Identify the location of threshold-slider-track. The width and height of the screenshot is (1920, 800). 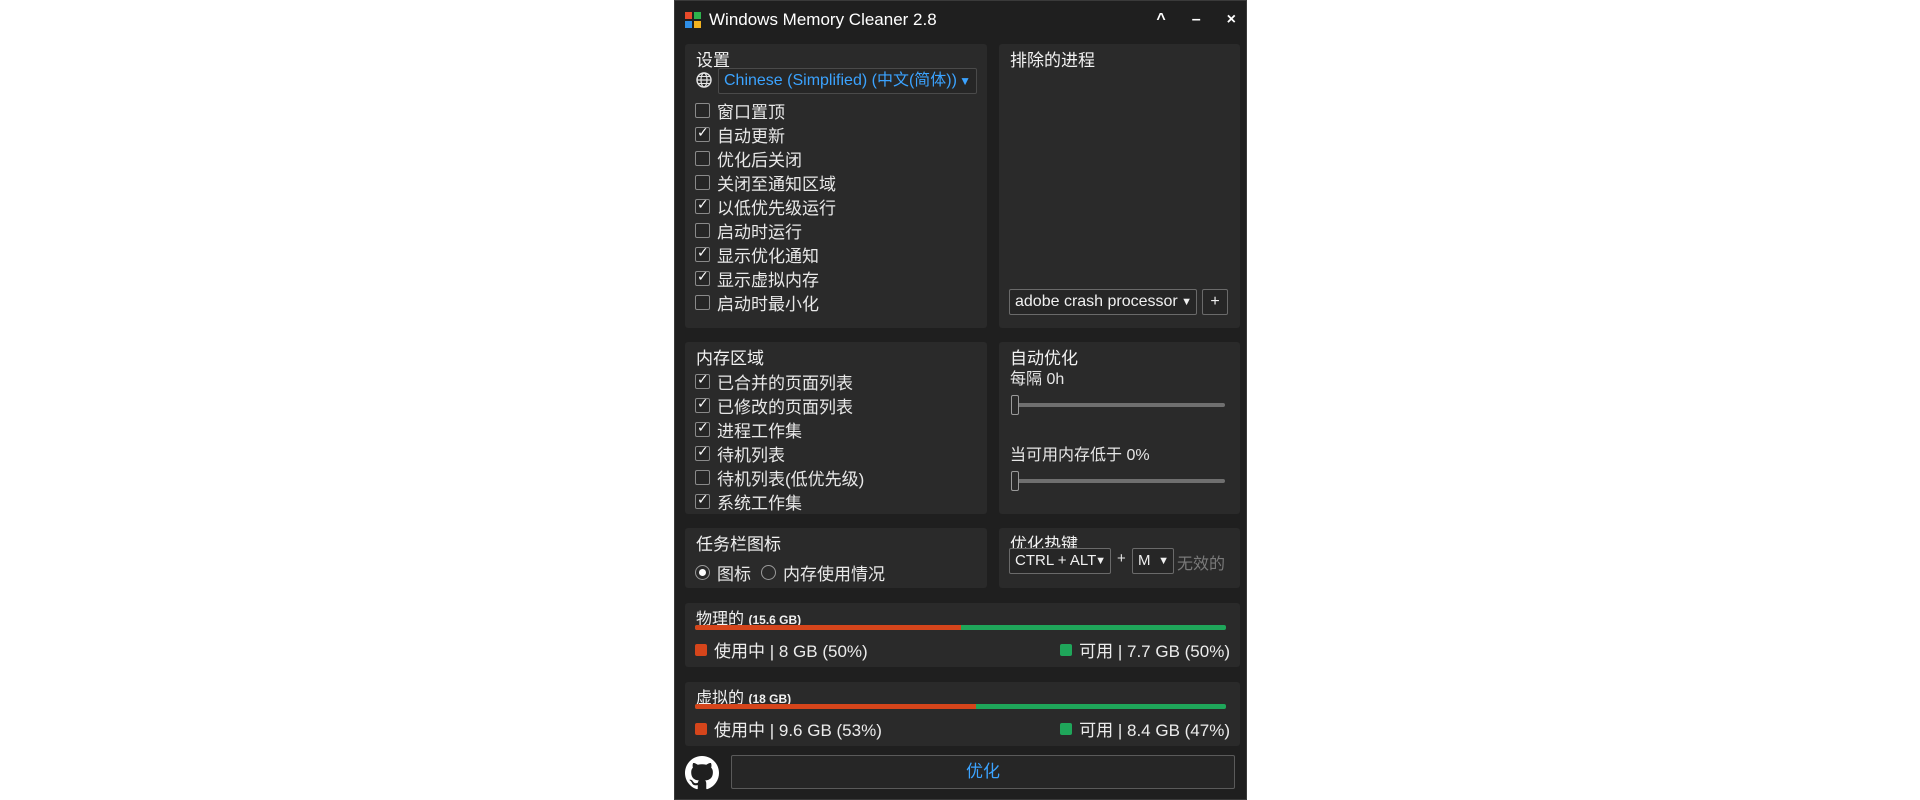
(1118, 481).